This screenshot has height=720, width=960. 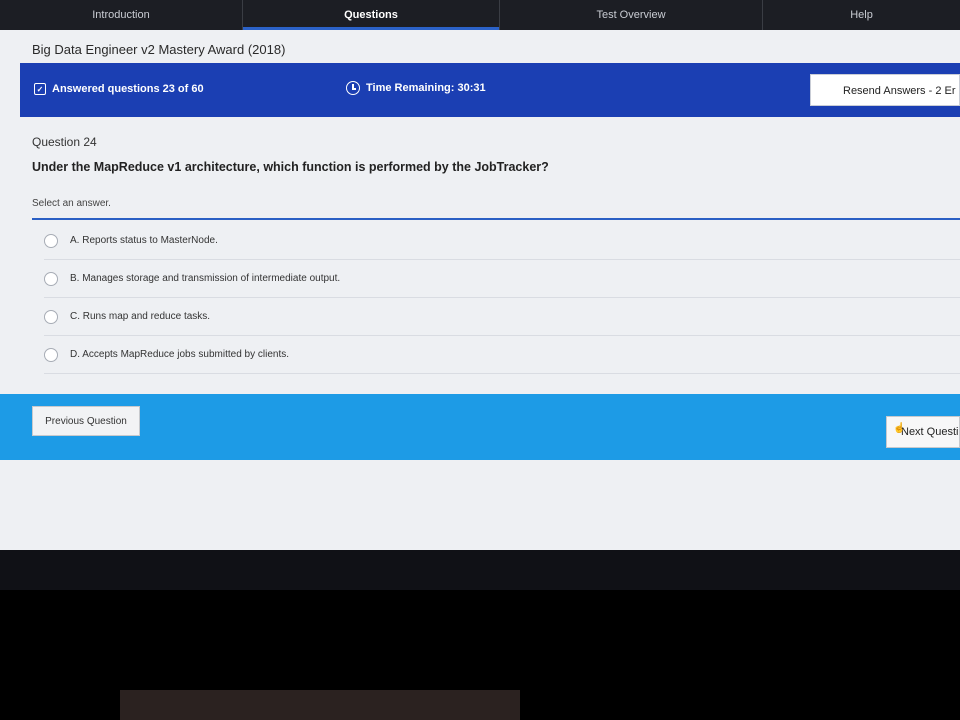 What do you see at coordinates (40, 89) in the screenshot?
I see `checklist-icon: ✓` at bounding box center [40, 89].